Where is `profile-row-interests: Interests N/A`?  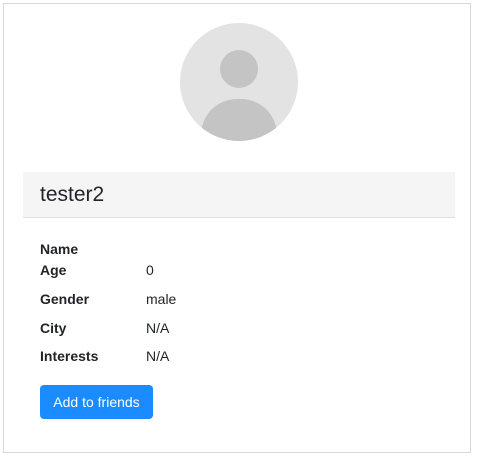 profile-row-interests: Interests N/A is located at coordinates (240, 356).